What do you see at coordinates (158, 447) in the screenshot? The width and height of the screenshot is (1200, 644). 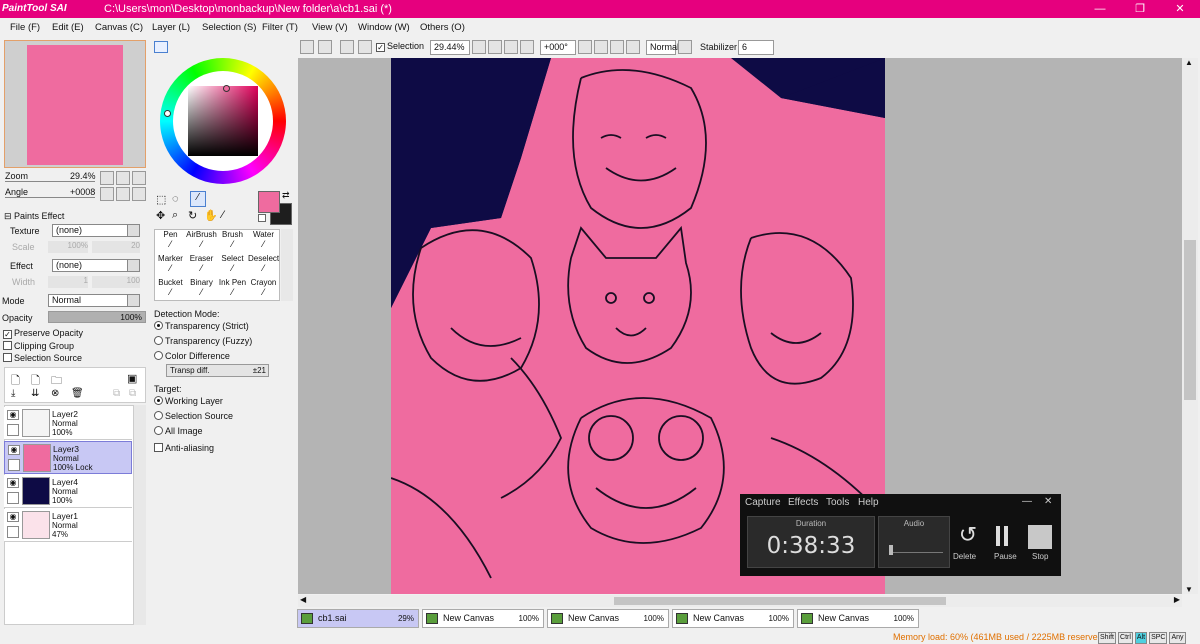 I see `anti-aliasing-checkbox` at bounding box center [158, 447].